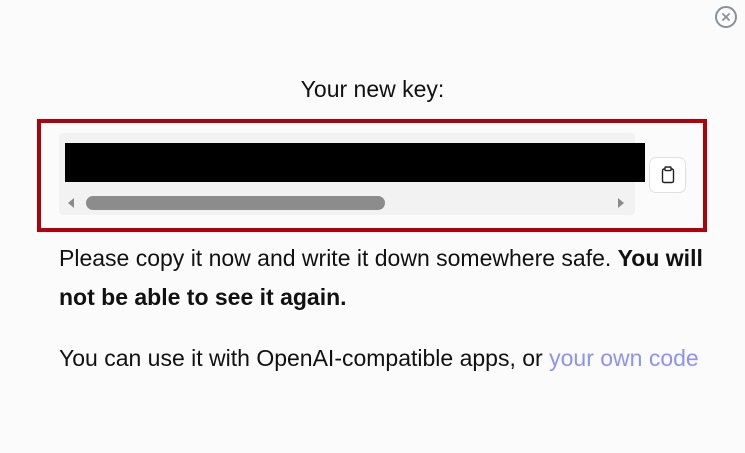 Image resolution: width=745 pixels, height=453 pixels. I want to click on dialog-title: Your new key:, so click(372, 89).